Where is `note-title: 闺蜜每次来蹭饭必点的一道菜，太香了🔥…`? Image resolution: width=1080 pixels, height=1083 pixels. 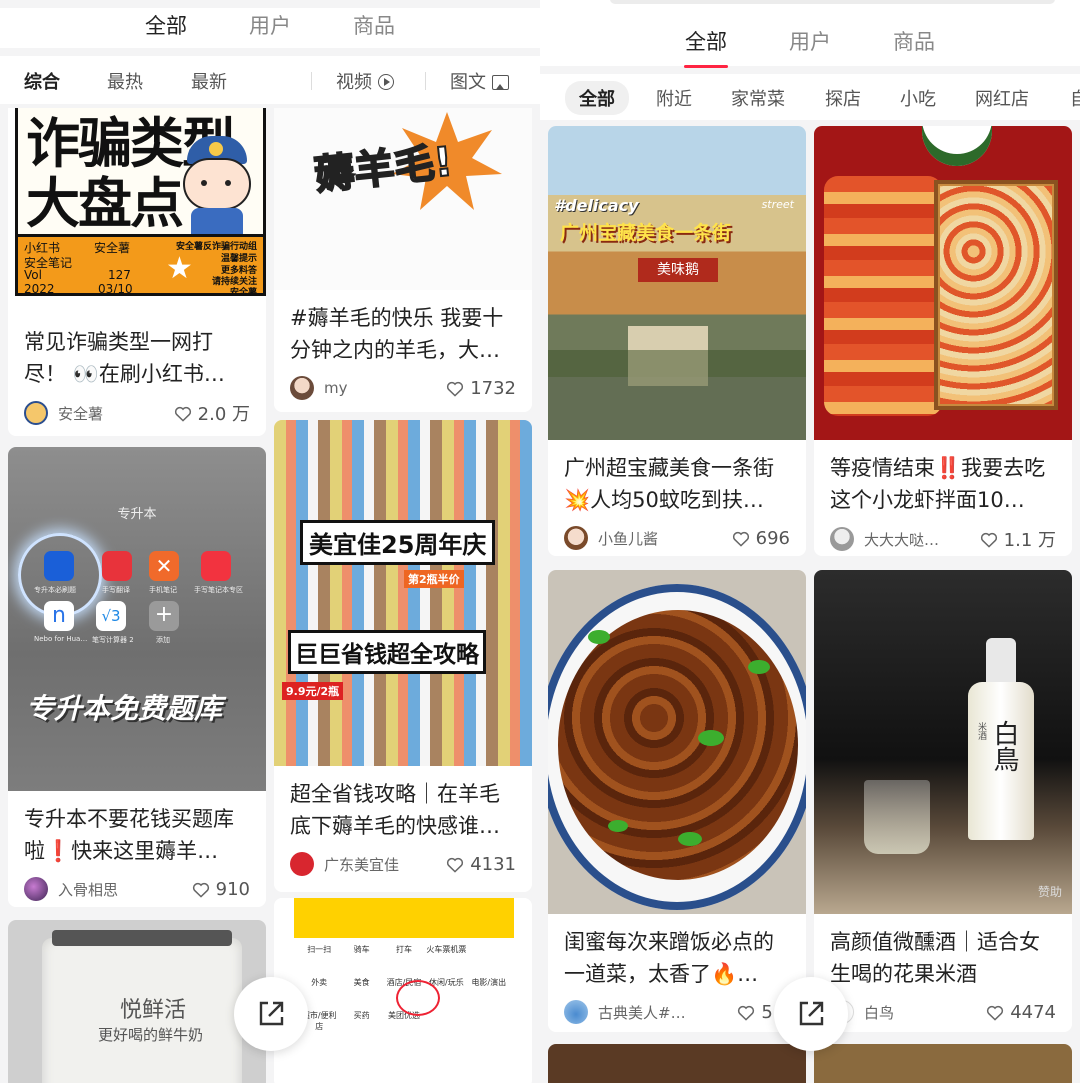
note-title: 闺蜜每次来蹭饭必点的一道菜，太香了🔥… is located at coordinates (669, 958).